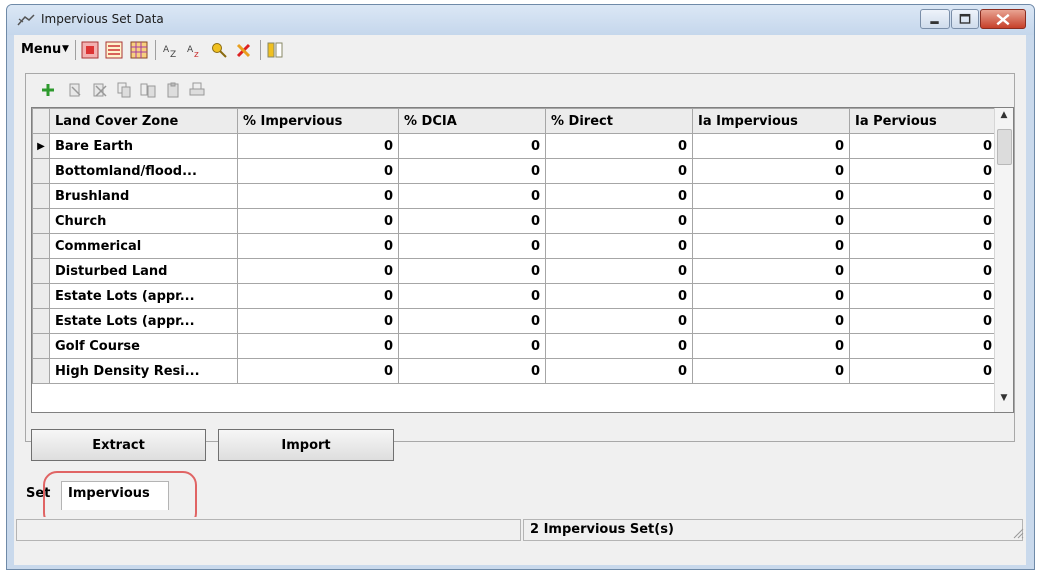 This screenshot has width=1043, height=576. What do you see at coordinates (515, 221) in the screenshot?
I see `table-row: Church 0 0 0 0 0` at bounding box center [515, 221].